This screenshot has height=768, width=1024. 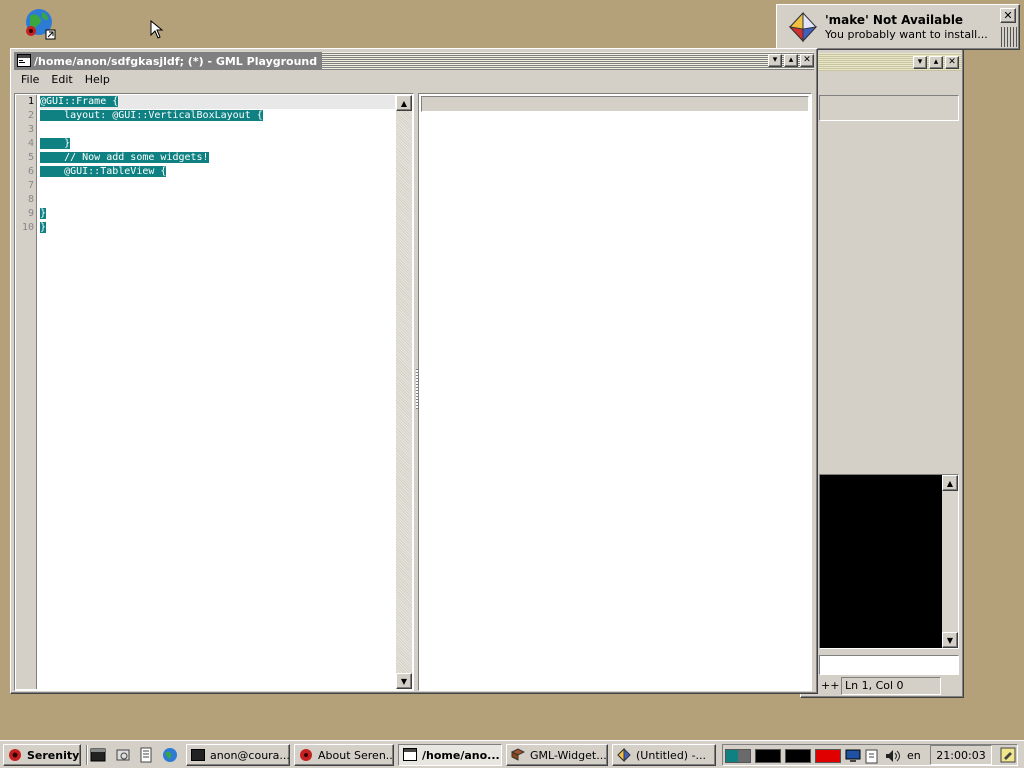 I want to click on serenity-logo-icon, so click(x=15, y=755).